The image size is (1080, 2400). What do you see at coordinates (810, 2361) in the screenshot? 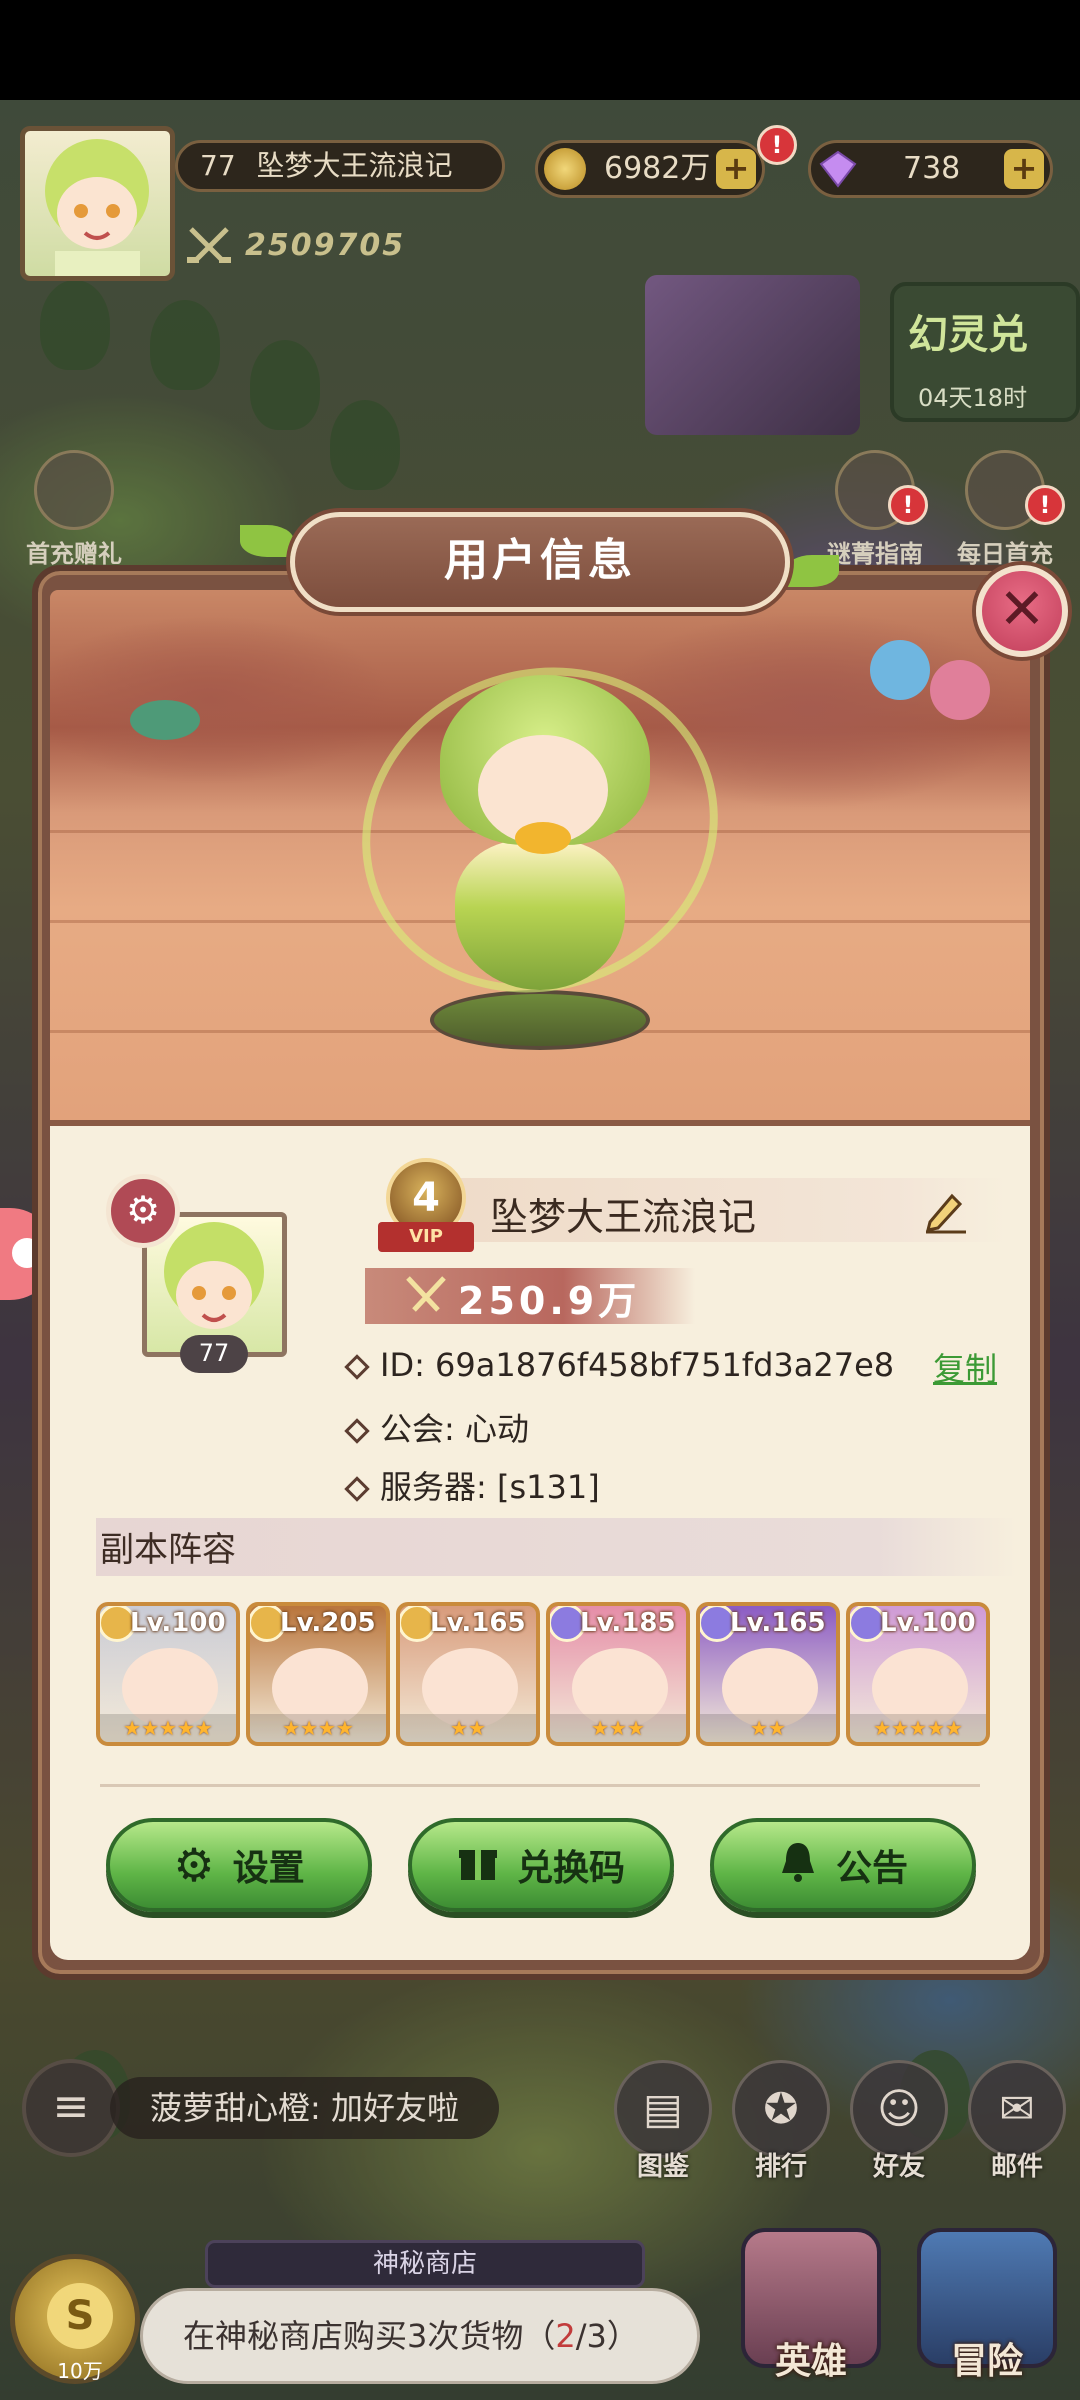
I see `heroes-label: 英雄` at bounding box center [810, 2361].